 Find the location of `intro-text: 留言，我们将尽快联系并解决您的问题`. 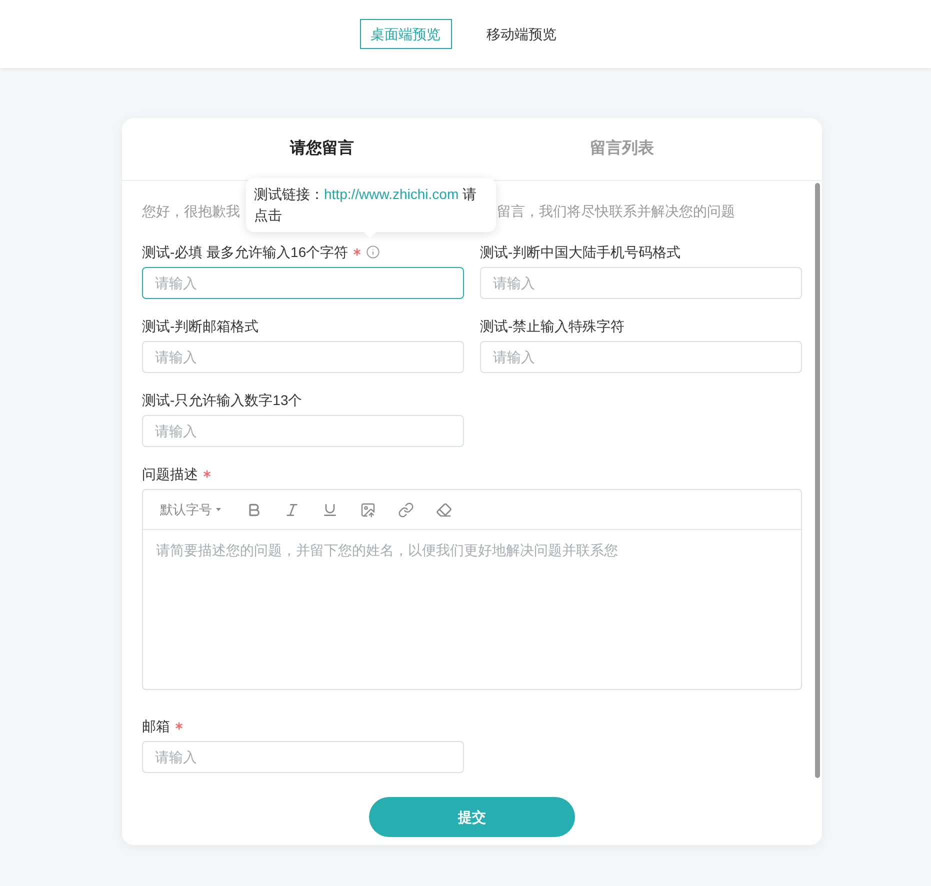

intro-text: 留言，我们将尽快联系并解决您的问题 is located at coordinates (616, 211).